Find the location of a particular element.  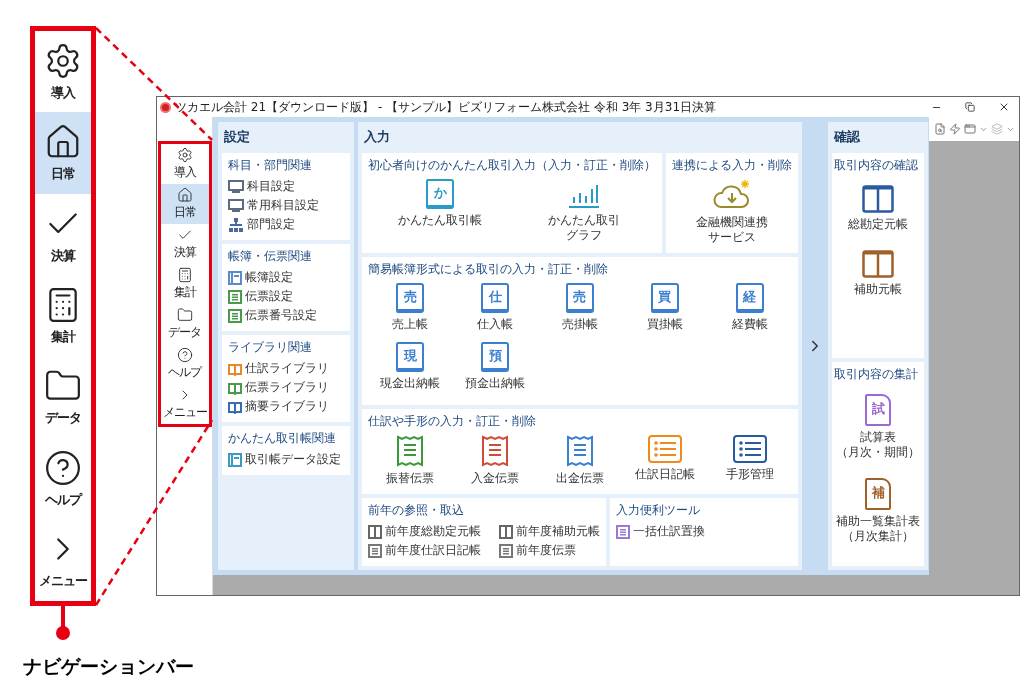

tile-label: 売掛帳 is located at coordinates (580, 324).